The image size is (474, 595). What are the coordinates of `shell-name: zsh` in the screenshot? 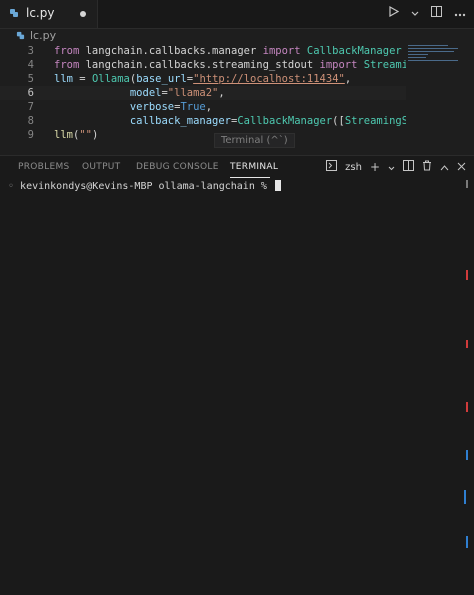 It's located at (353, 167).